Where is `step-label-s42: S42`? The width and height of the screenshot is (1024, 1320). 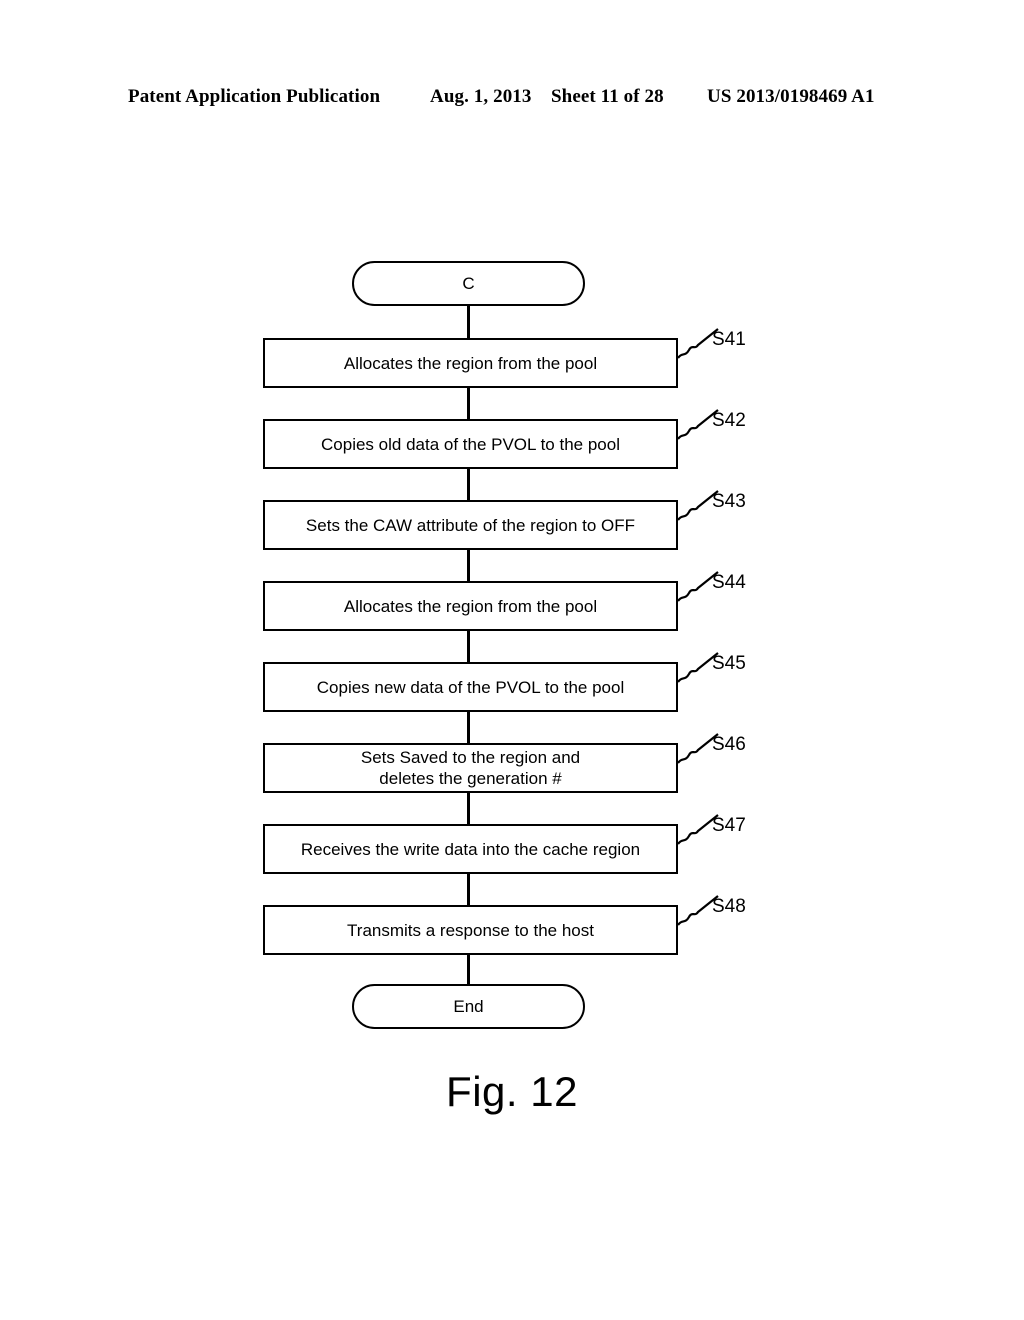
step-label-s42: S42 is located at coordinates (729, 420).